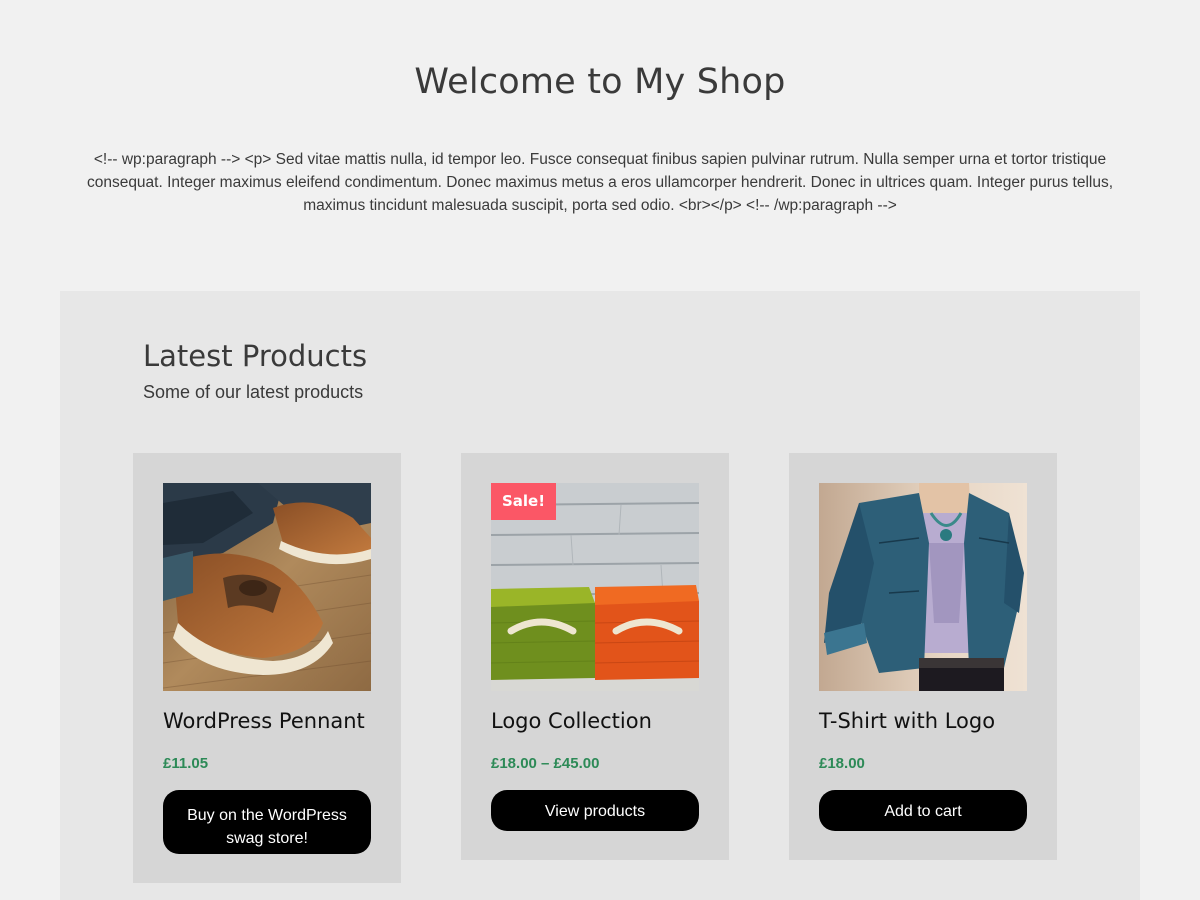 This screenshot has width=1200, height=900. What do you see at coordinates (255, 356) in the screenshot?
I see `section-title: Latest Products` at bounding box center [255, 356].